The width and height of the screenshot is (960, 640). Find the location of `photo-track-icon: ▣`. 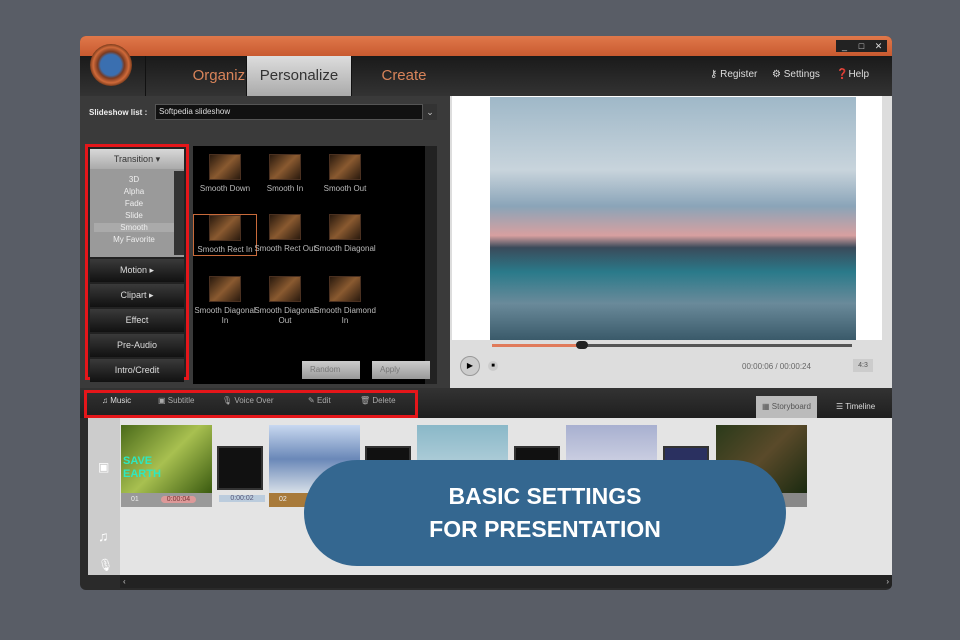

photo-track-icon: ▣ is located at coordinates (103, 467).